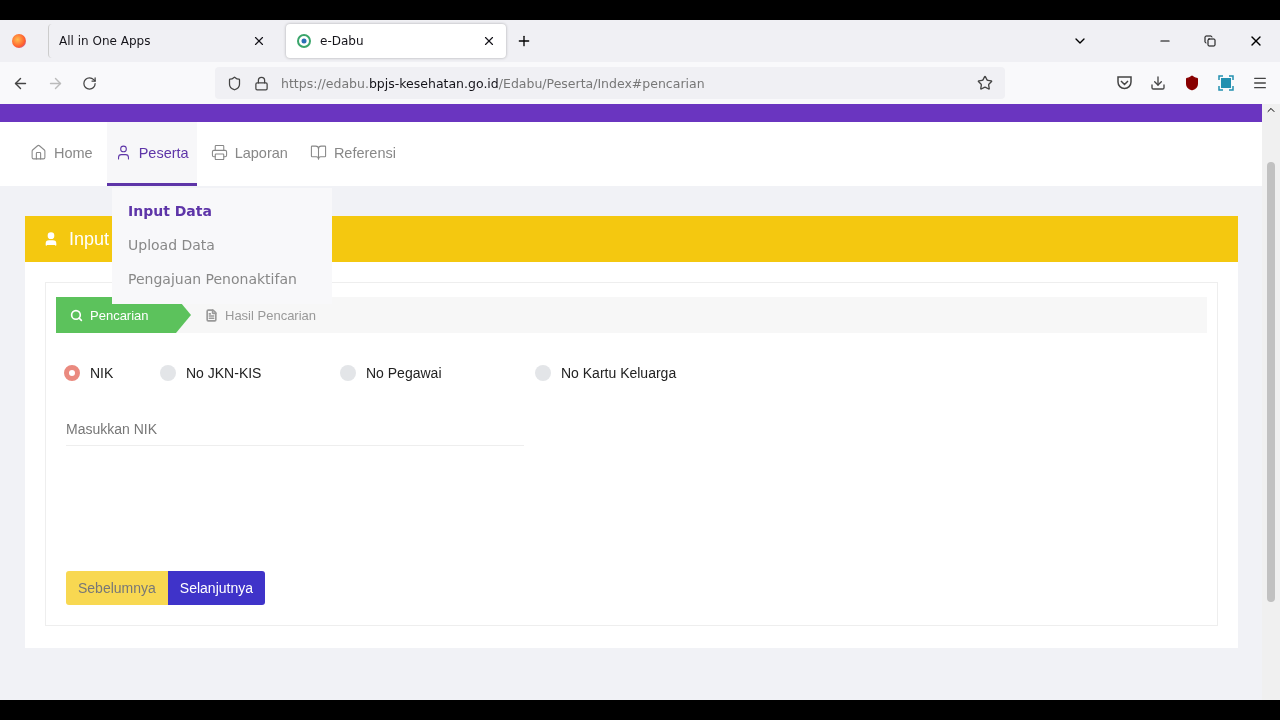 The width and height of the screenshot is (1280, 720). What do you see at coordinates (437, 373) in the screenshot?
I see `radio-option: No Pegawai` at bounding box center [437, 373].